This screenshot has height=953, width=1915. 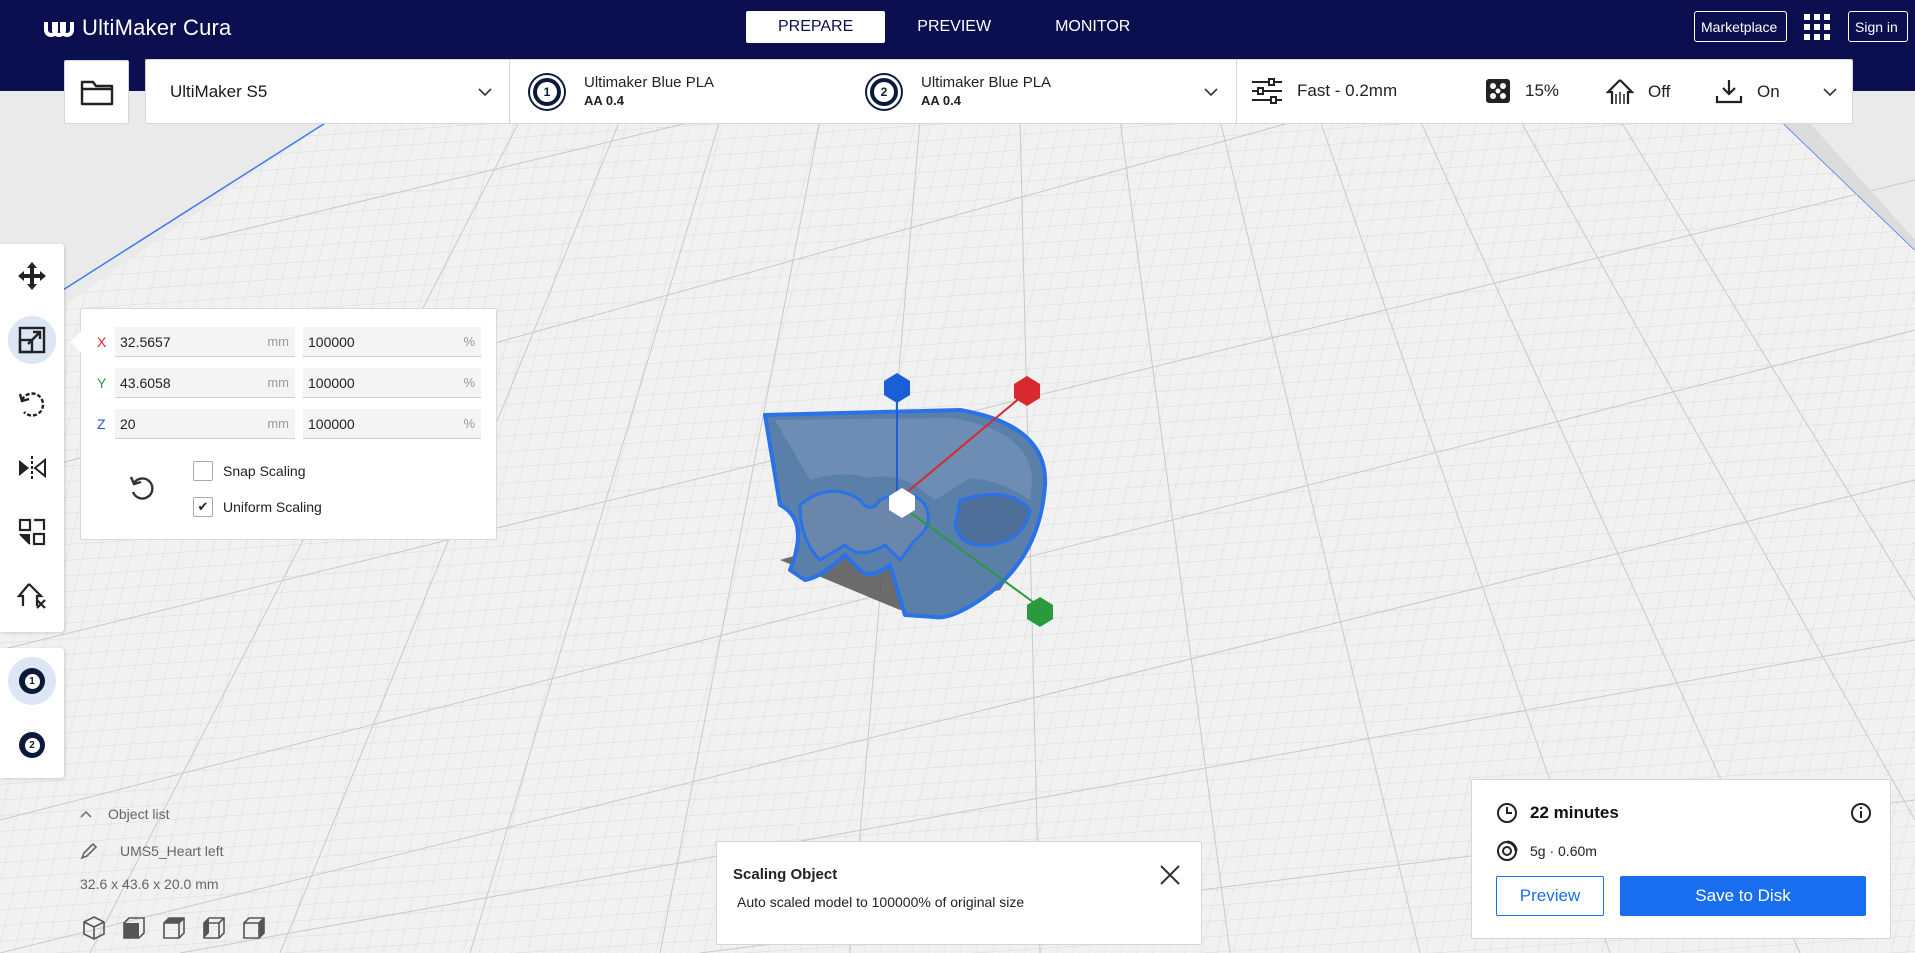 I want to click on snap-scaling-option: Snap Scaling, so click(x=249, y=471).